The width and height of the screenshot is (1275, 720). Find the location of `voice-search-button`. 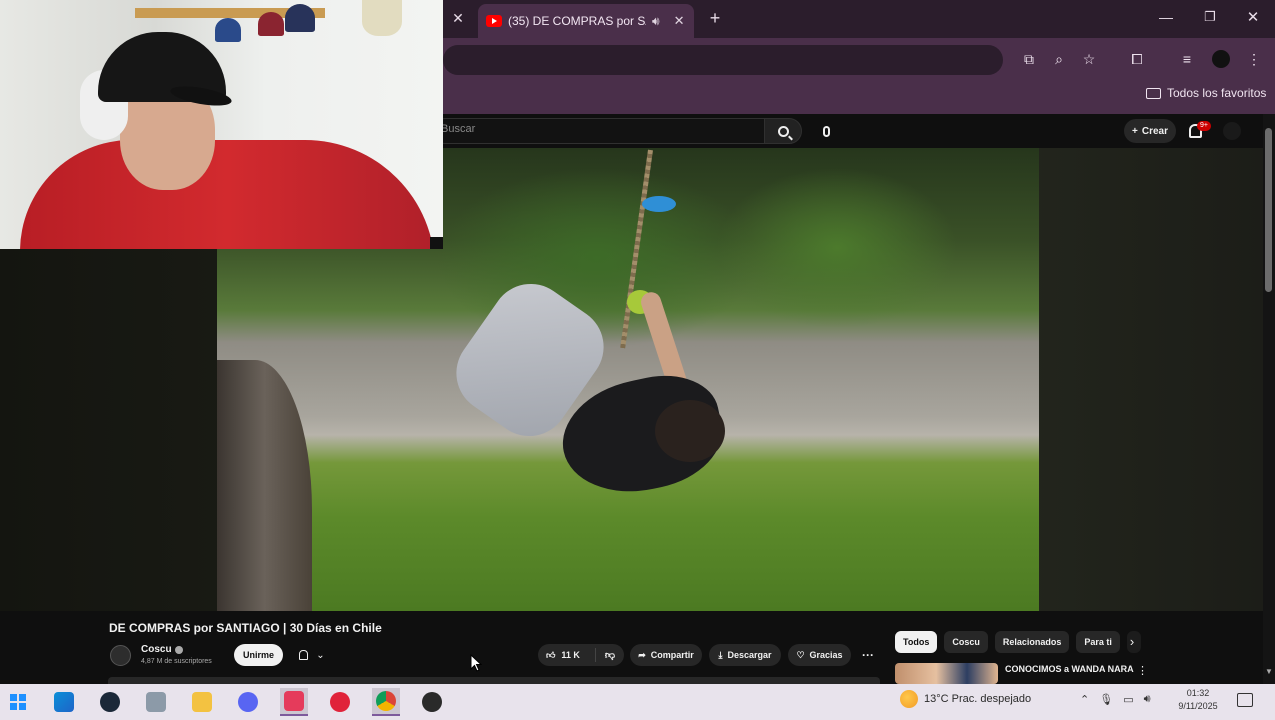

voice-search-button is located at coordinates (826, 131).